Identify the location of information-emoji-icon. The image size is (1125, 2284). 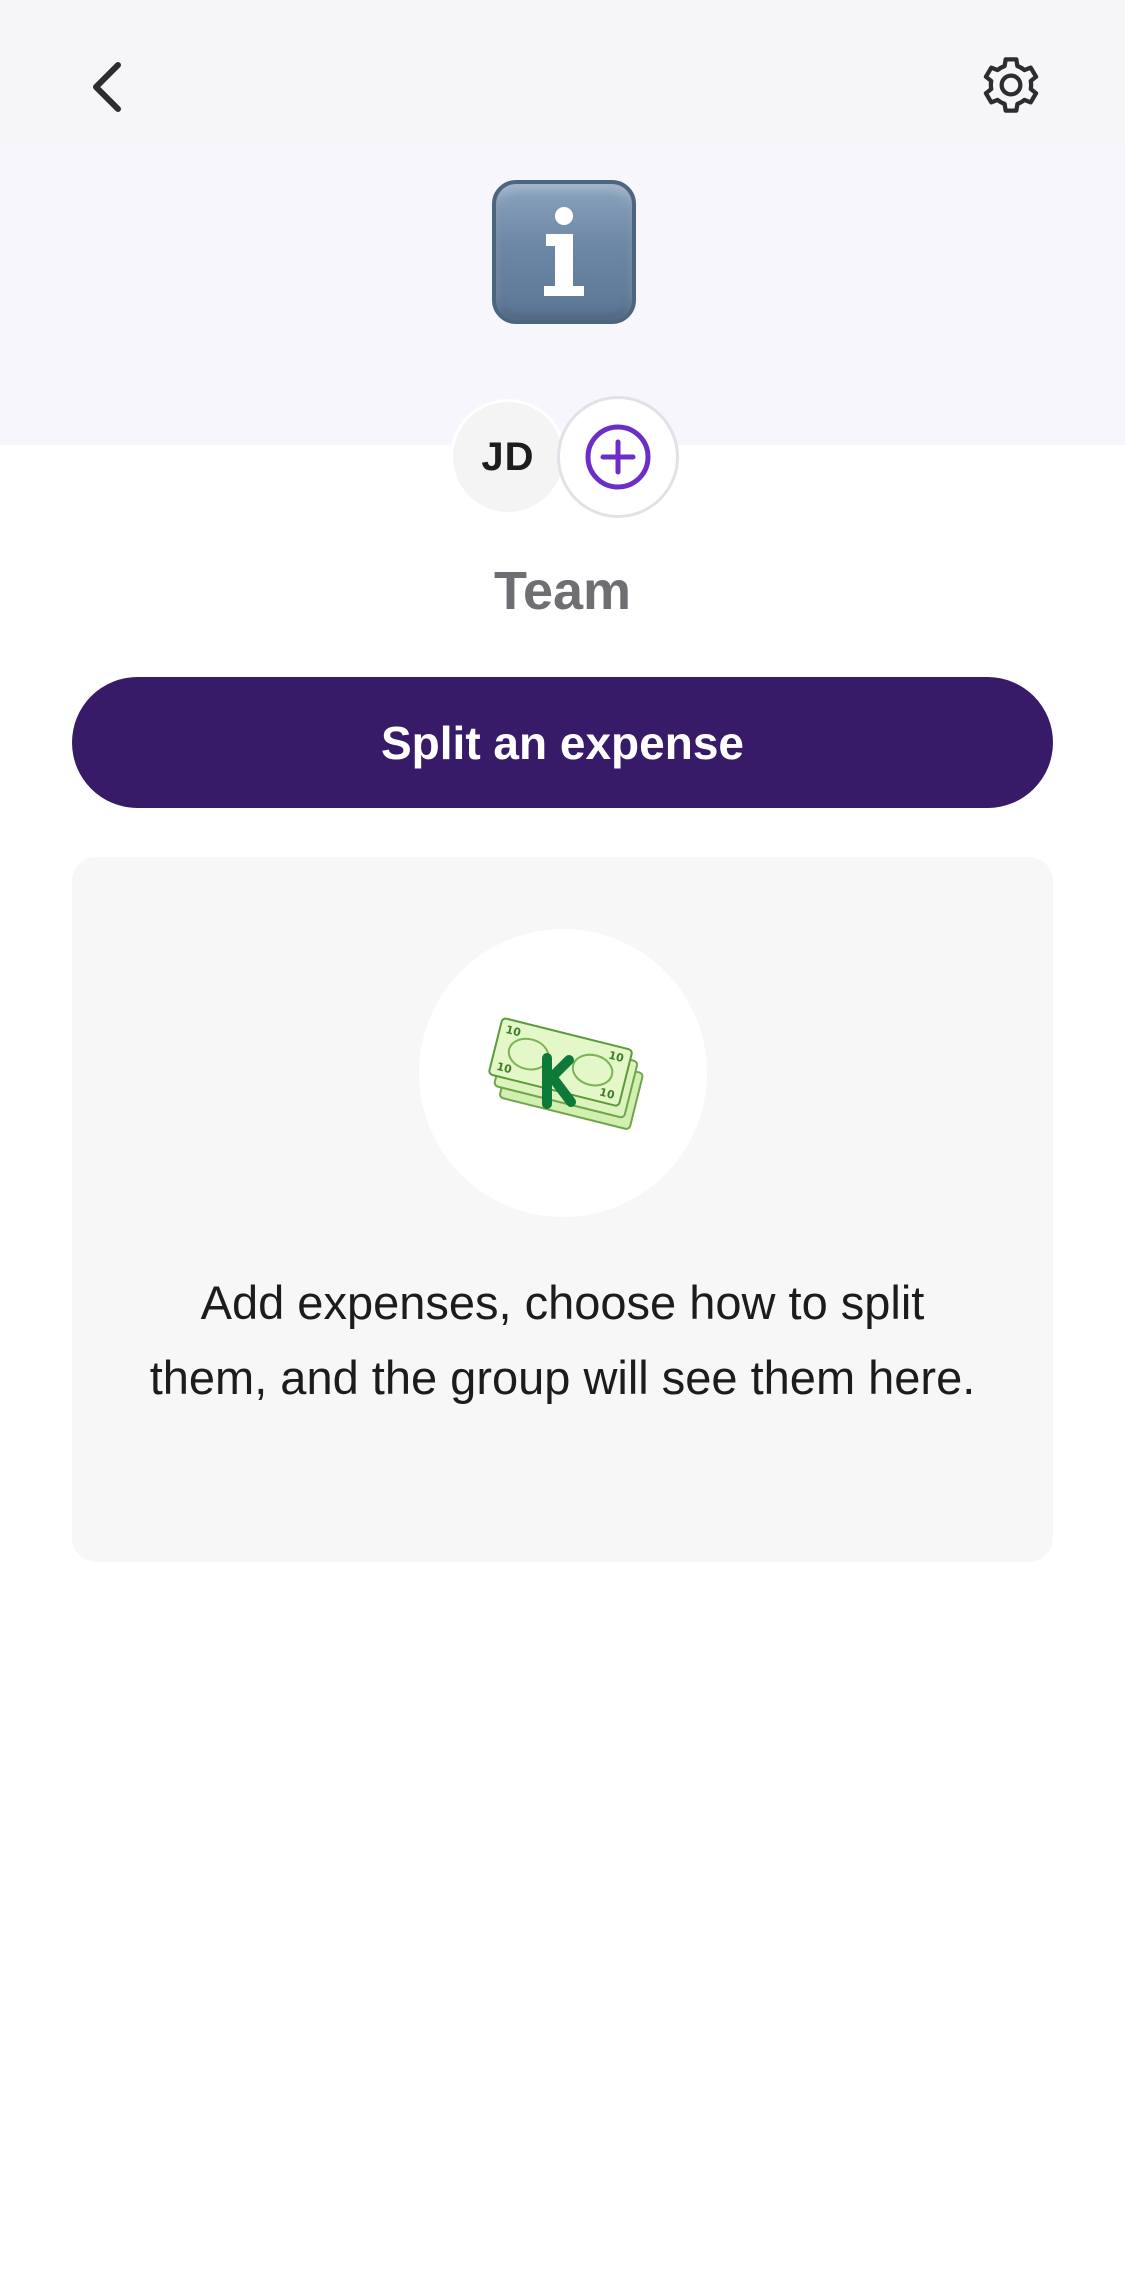
(564, 252).